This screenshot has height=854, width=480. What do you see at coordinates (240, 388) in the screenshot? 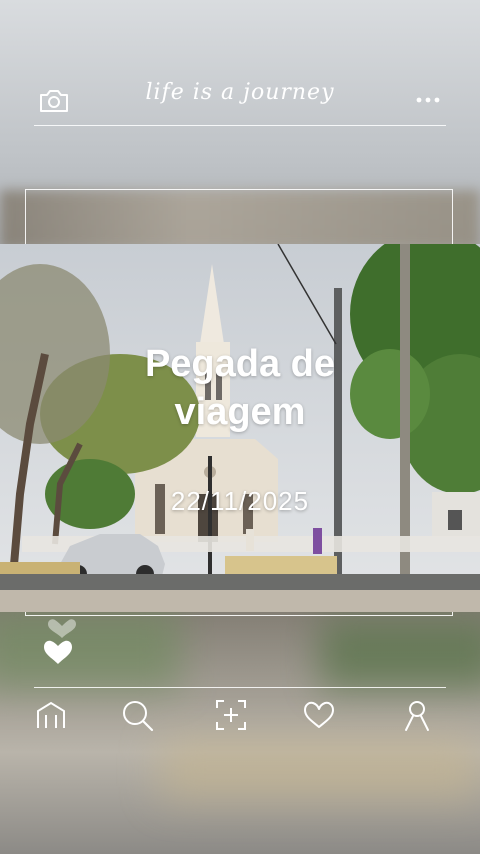
I see `post-caption: Pegada de viagem` at bounding box center [240, 388].